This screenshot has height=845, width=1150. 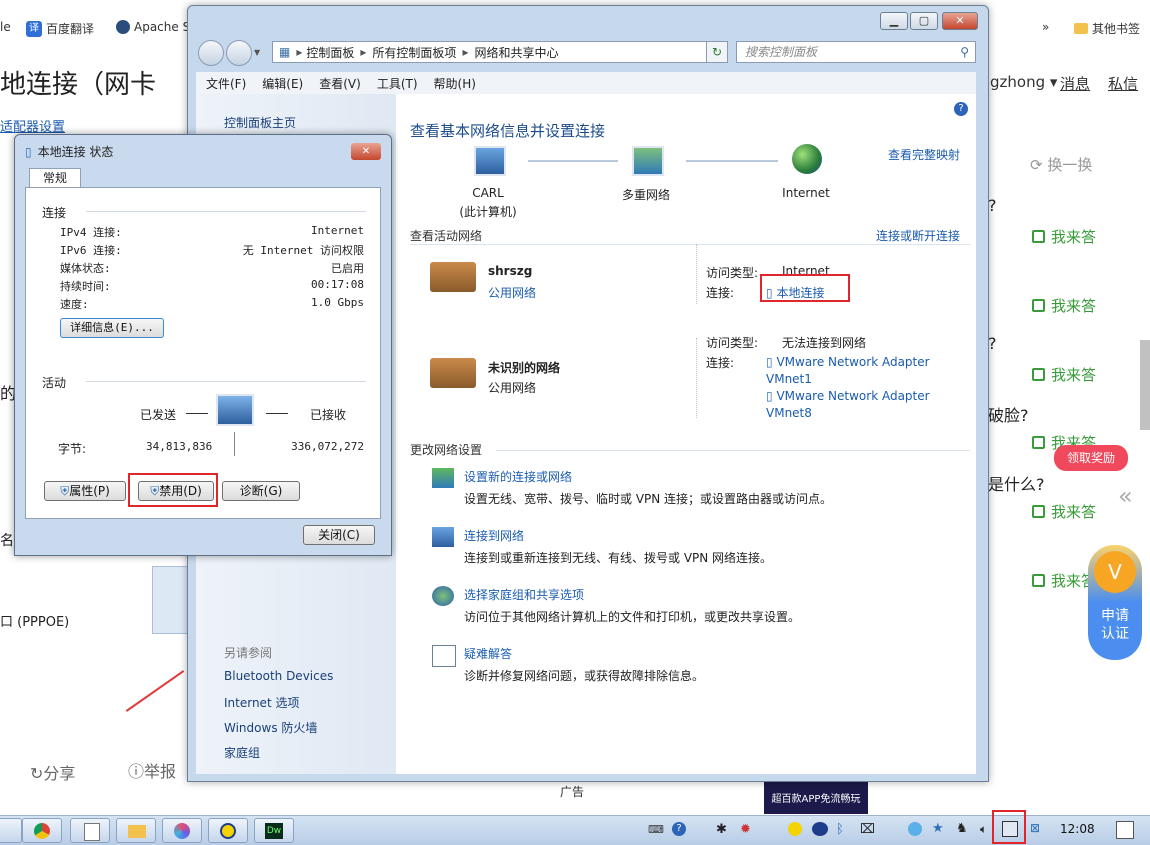 What do you see at coordinates (924, 154) in the screenshot?
I see `view-full-map-link: 查看完整映射` at bounding box center [924, 154].